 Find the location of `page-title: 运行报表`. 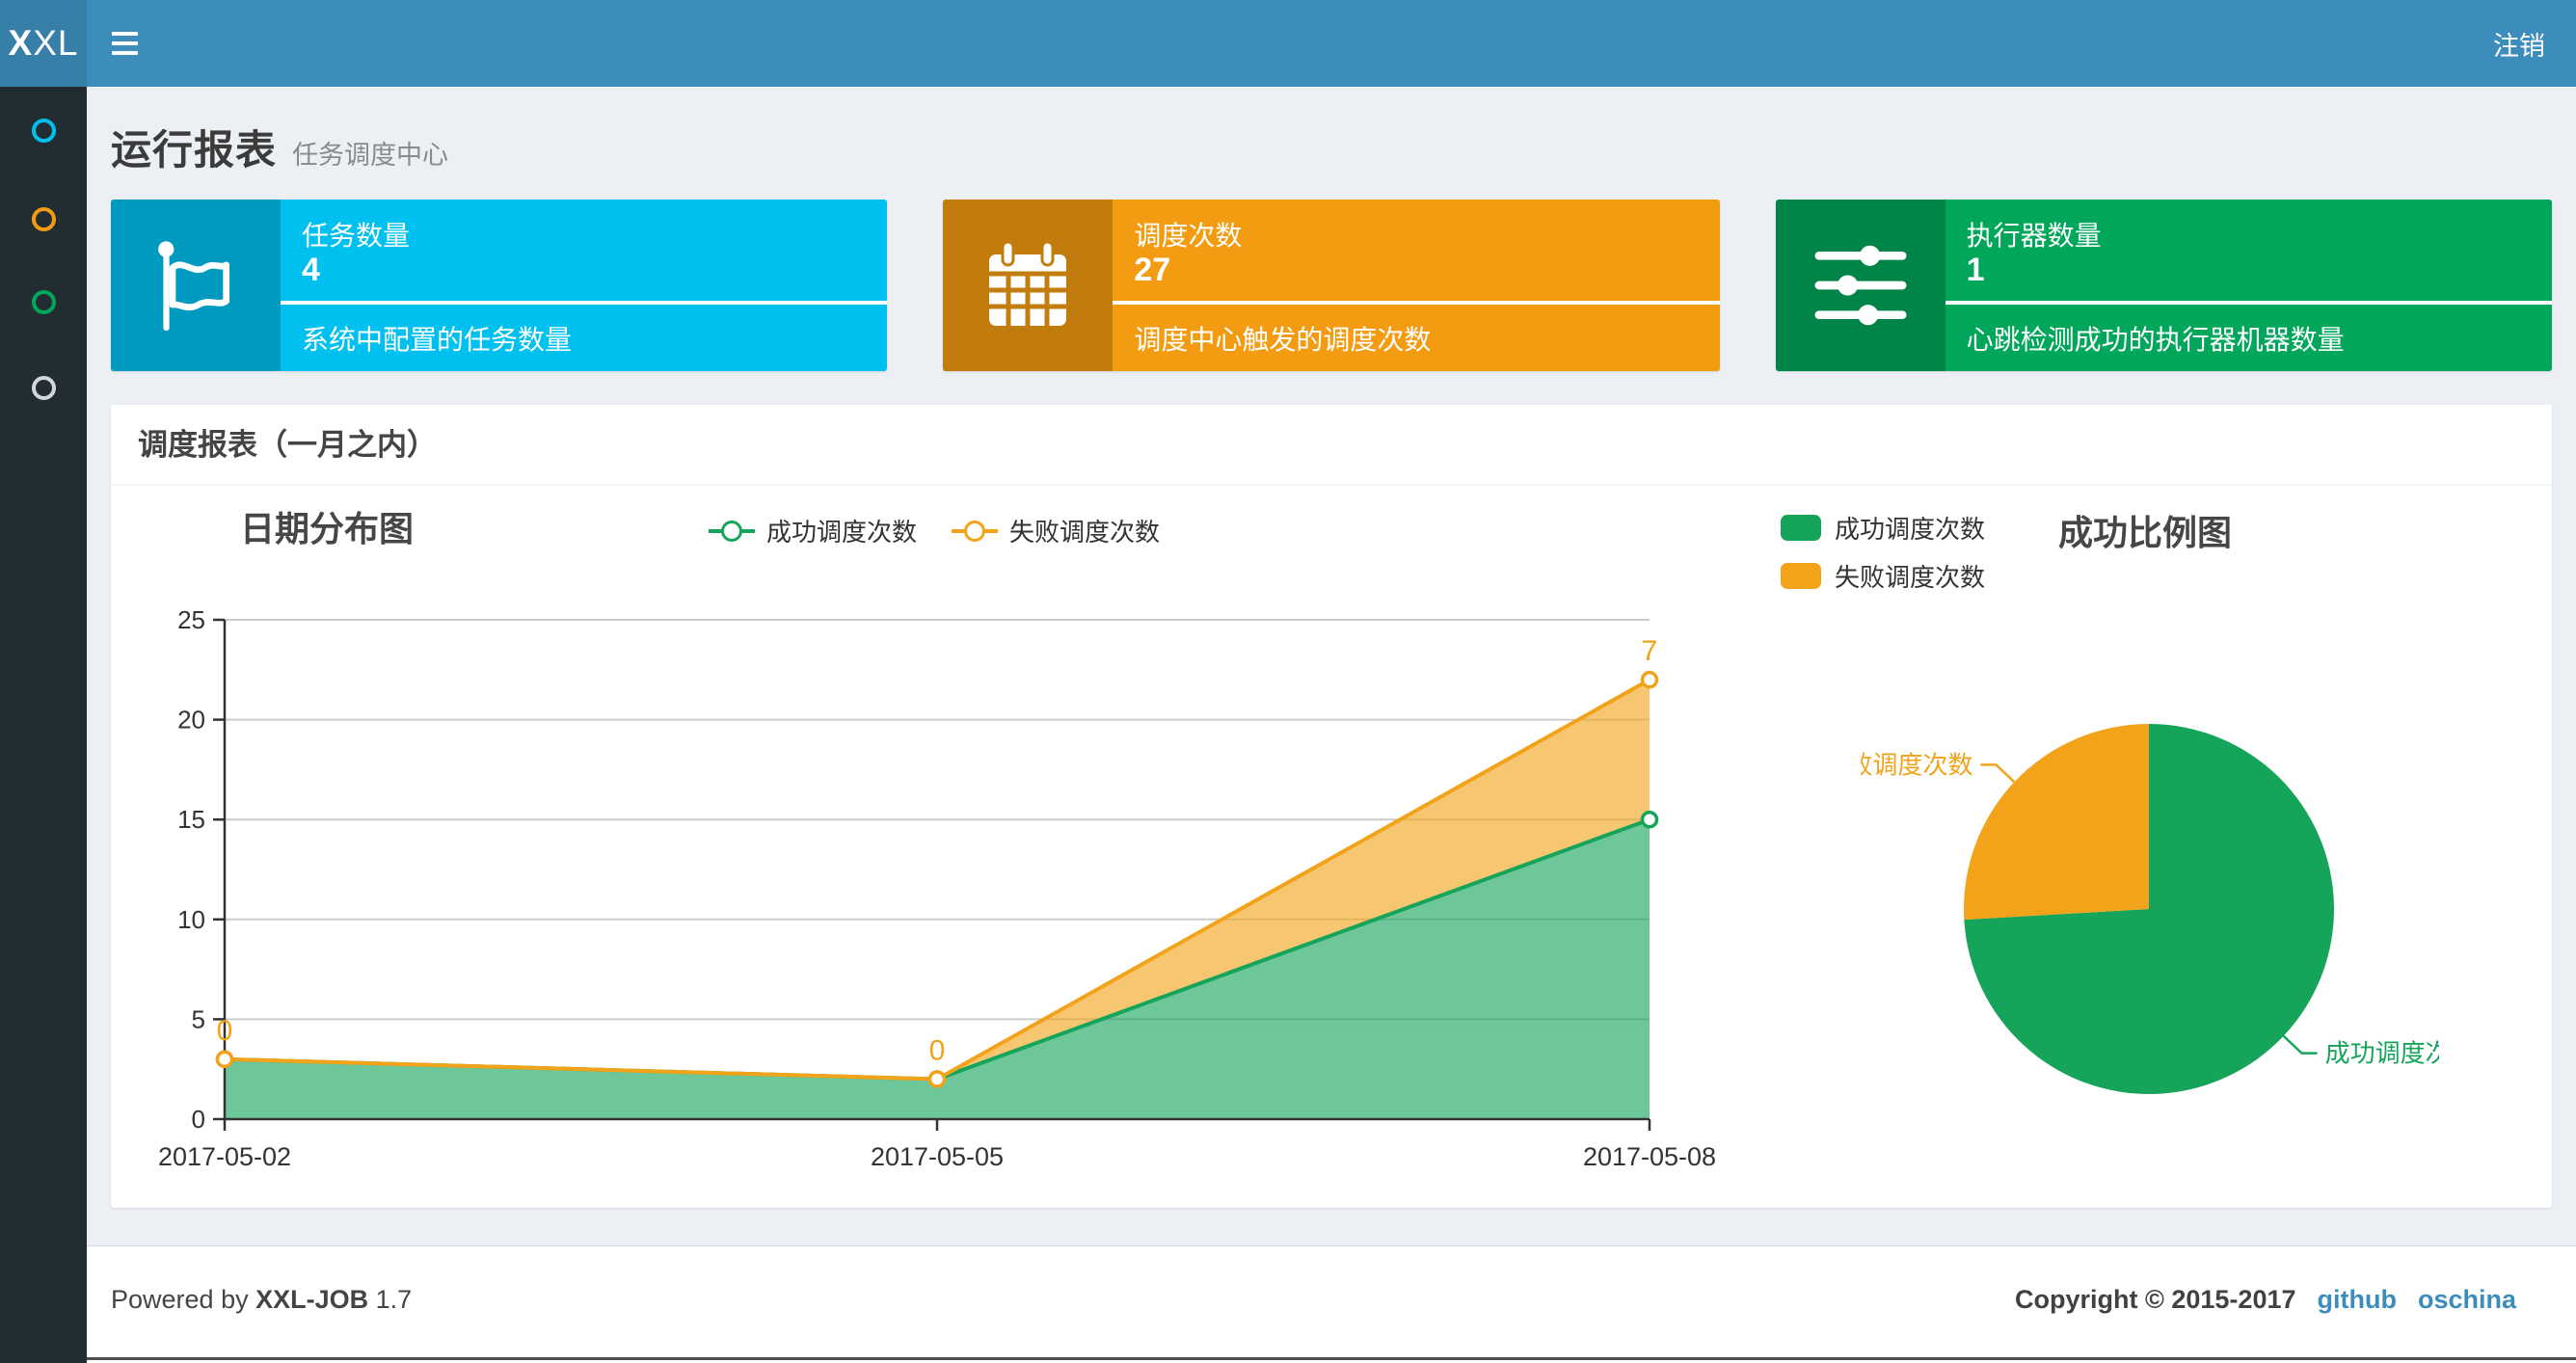

page-title: 运行报表 is located at coordinates (195, 150).